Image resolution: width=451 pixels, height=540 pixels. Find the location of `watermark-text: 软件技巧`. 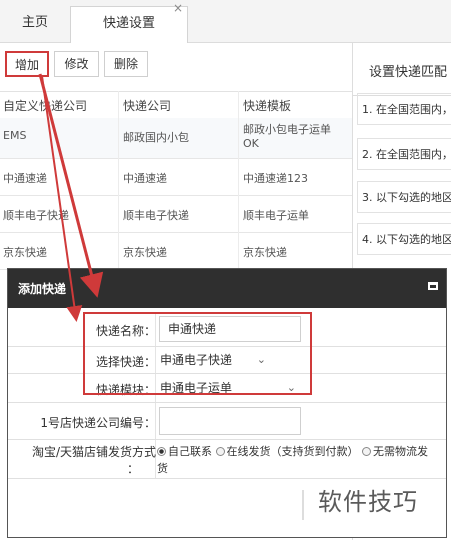

watermark-text: 软件技巧 is located at coordinates (368, 502).